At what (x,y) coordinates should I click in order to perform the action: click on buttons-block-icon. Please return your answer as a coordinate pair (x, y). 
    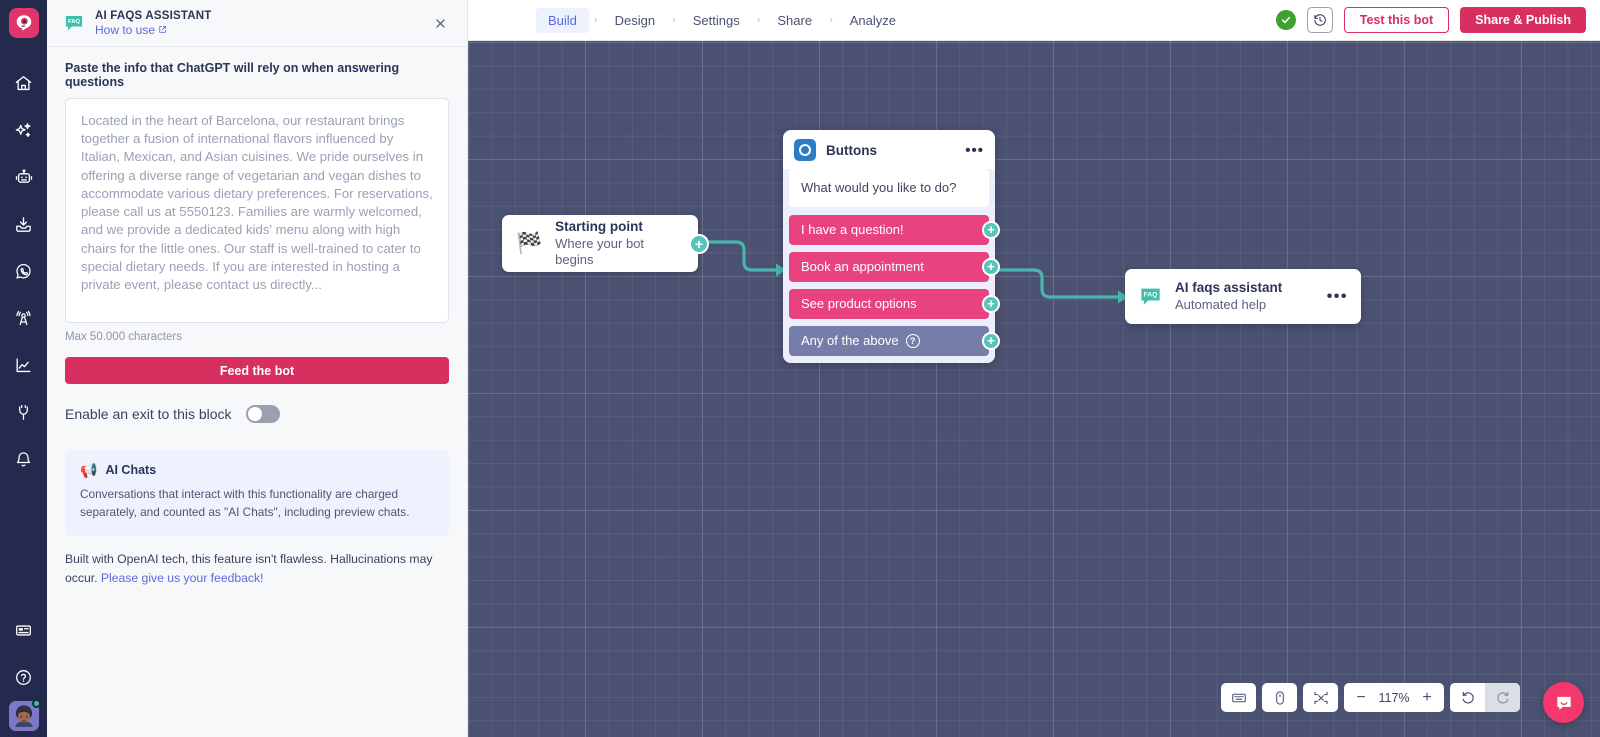
    Looking at the image, I should click on (805, 150).